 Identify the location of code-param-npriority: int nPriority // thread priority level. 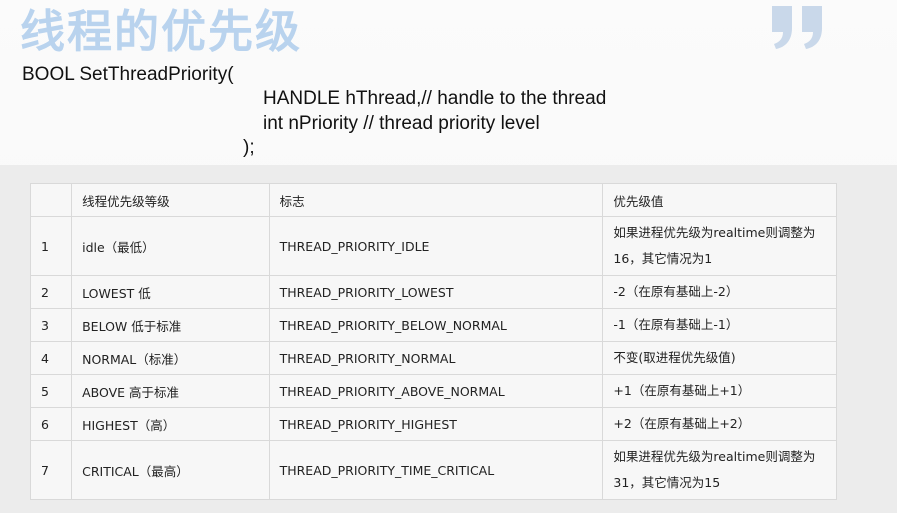
(401, 123).